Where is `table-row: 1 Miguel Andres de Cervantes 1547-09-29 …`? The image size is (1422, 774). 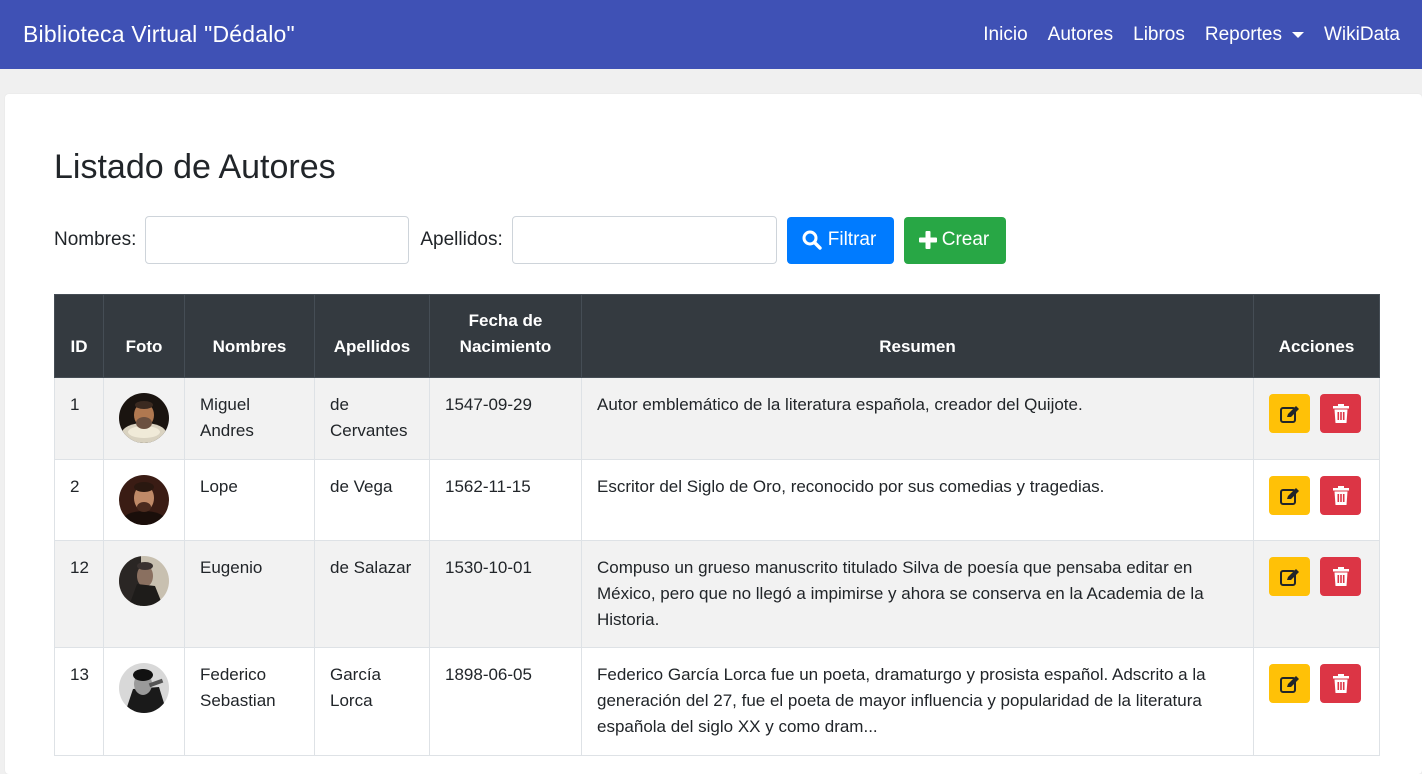
table-row: 1 Miguel Andres de Cervantes 1547-09-29 … is located at coordinates (717, 418).